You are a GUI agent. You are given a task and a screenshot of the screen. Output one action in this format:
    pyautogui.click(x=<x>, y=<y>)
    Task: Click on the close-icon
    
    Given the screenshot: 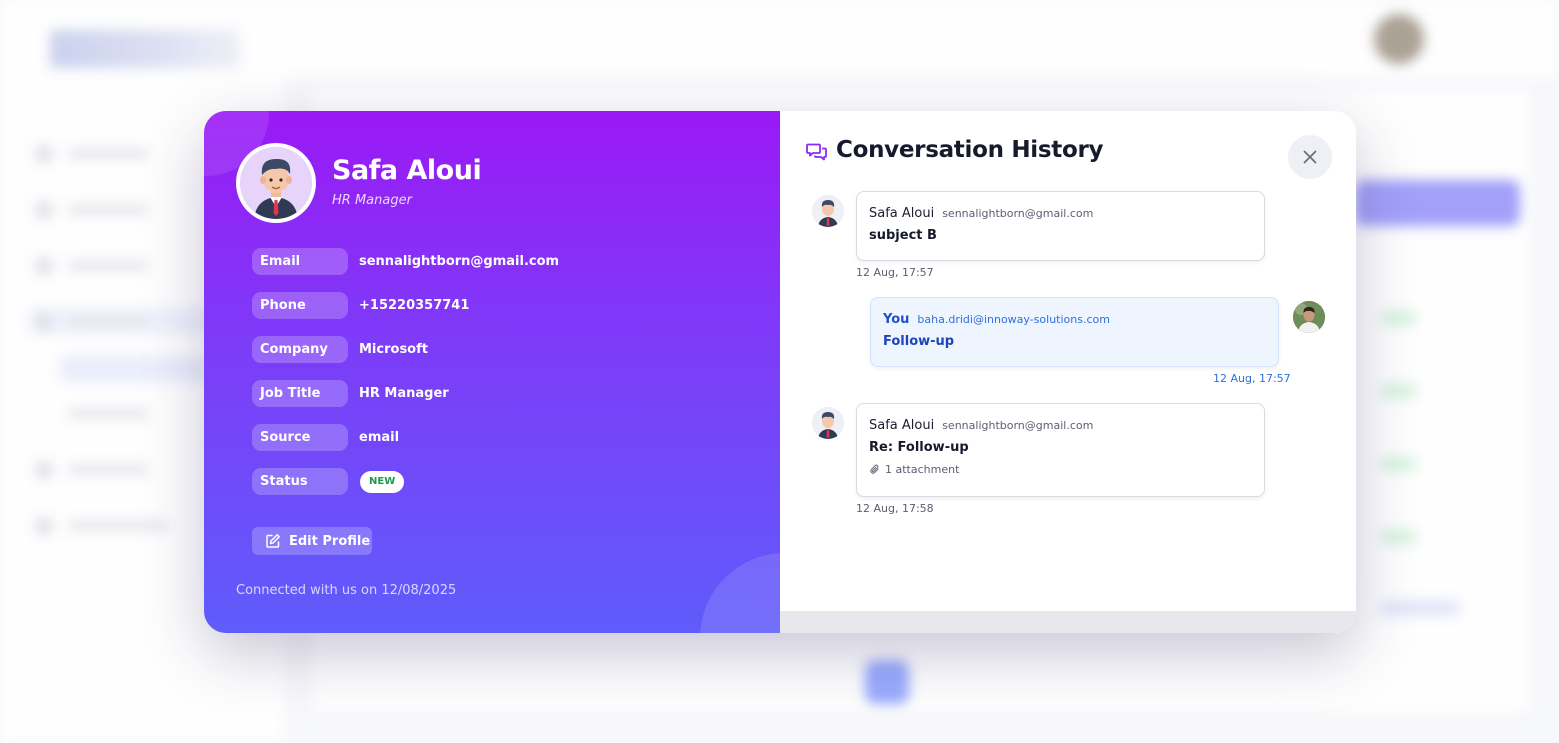 What is the action you would take?
    pyautogui.click(x=1310, y=157)
    